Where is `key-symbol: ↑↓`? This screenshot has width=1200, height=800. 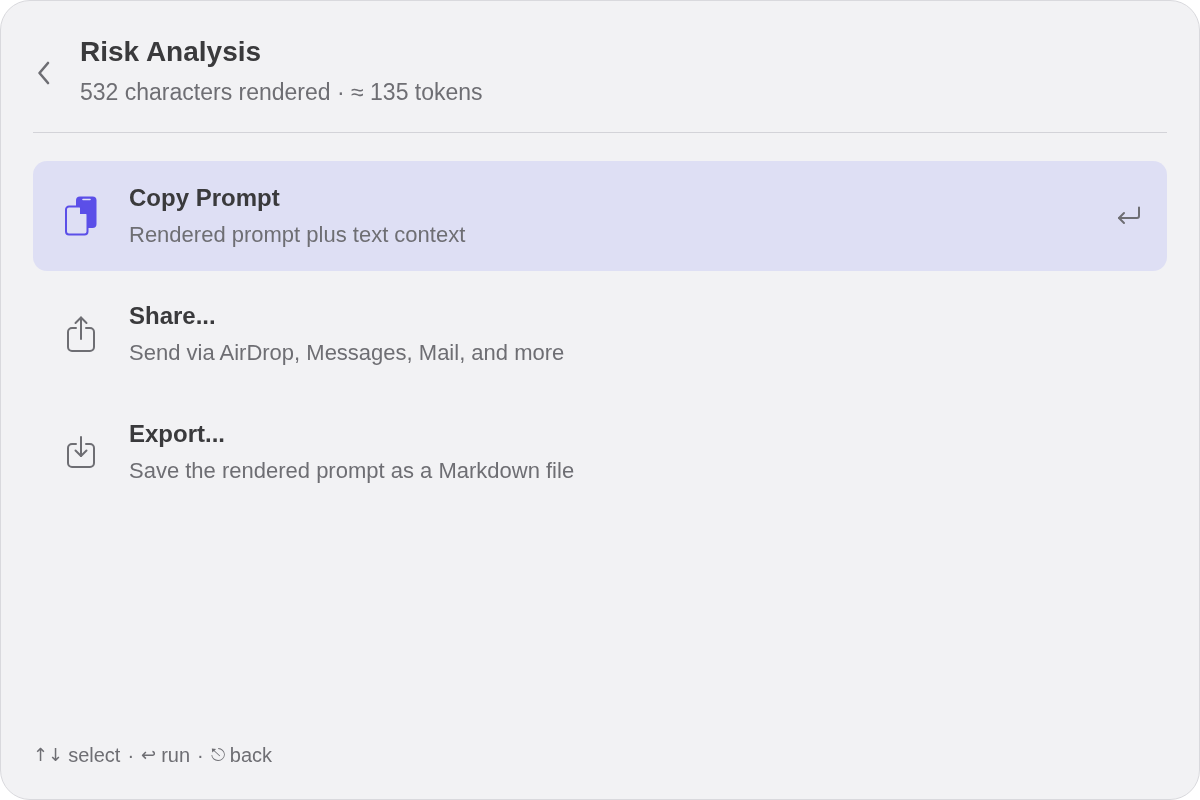
key-symbol: ↑↓ is located at coordinates (48, 755).